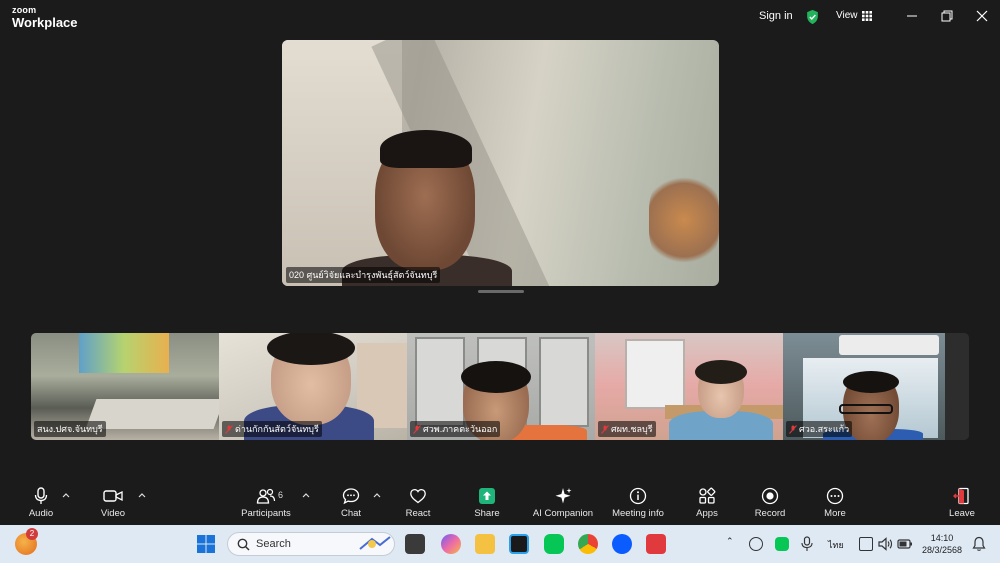 This screenshot has width=1000, height=563. What do you see at coordinates (41, 495) in the screenshot?
I see `microphone-icon` at bounding box center [41, 495].